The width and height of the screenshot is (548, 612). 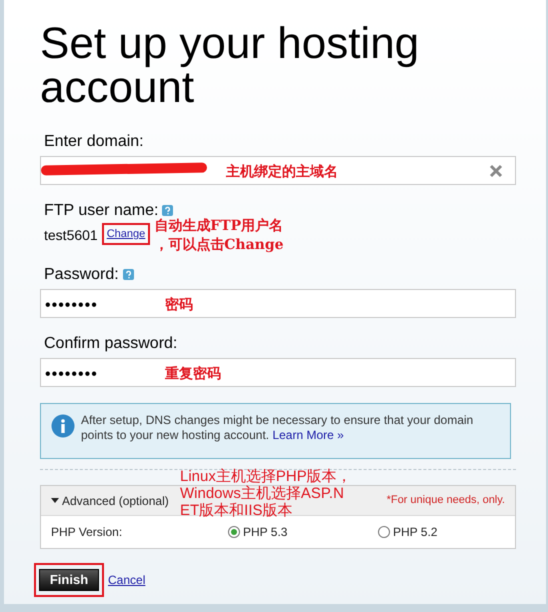 What do you see at coordinates (303, 532) in the screenshot?
I see `radio-option: PHP 5.3` at bounding box center [303, 532].